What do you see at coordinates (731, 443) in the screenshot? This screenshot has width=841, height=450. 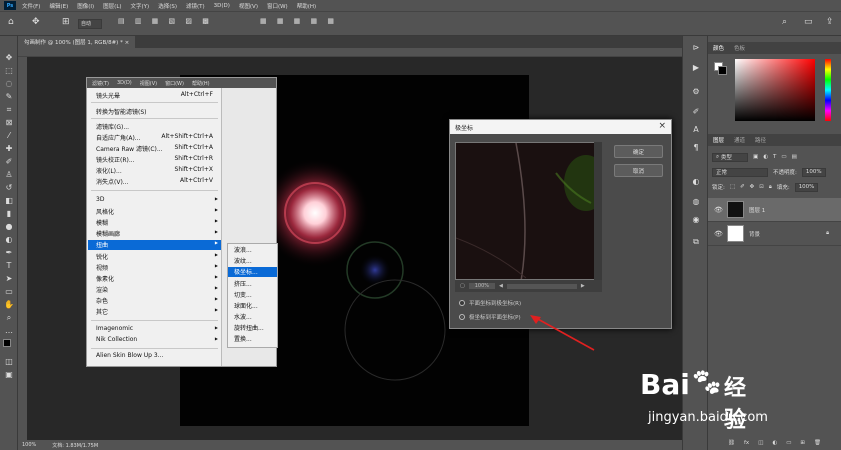 I see `link-icon: ⛓︎` at bounding box center [731, 443].